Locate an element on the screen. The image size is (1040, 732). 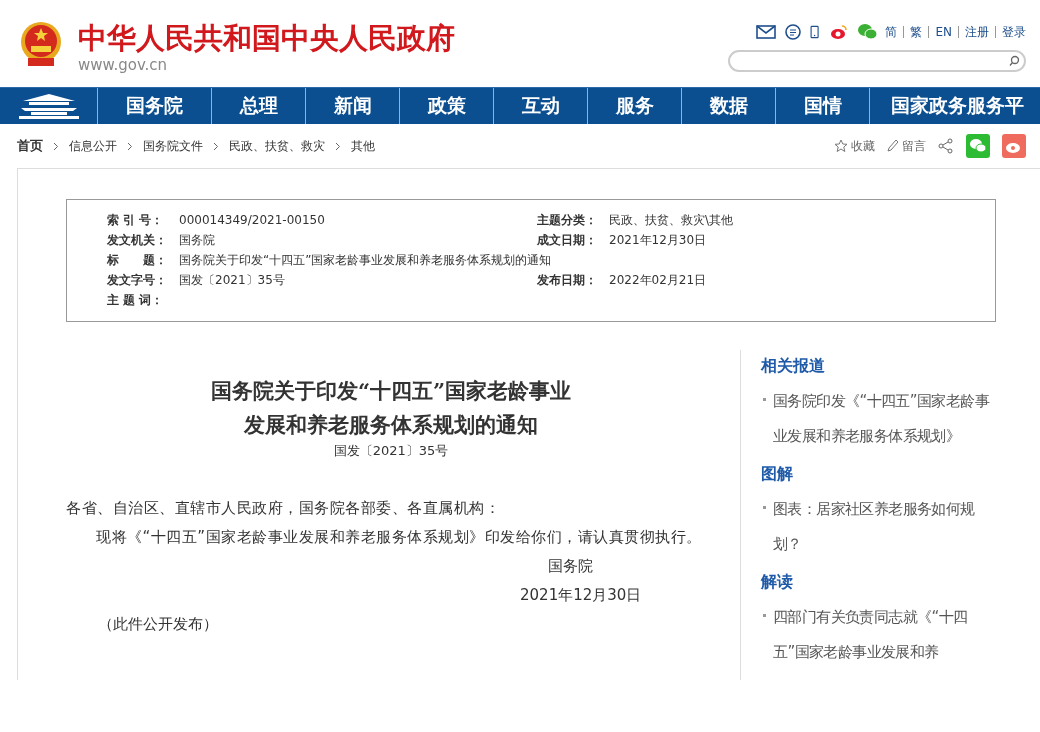
header-link: 注册 is located at coordinates (977, 32).